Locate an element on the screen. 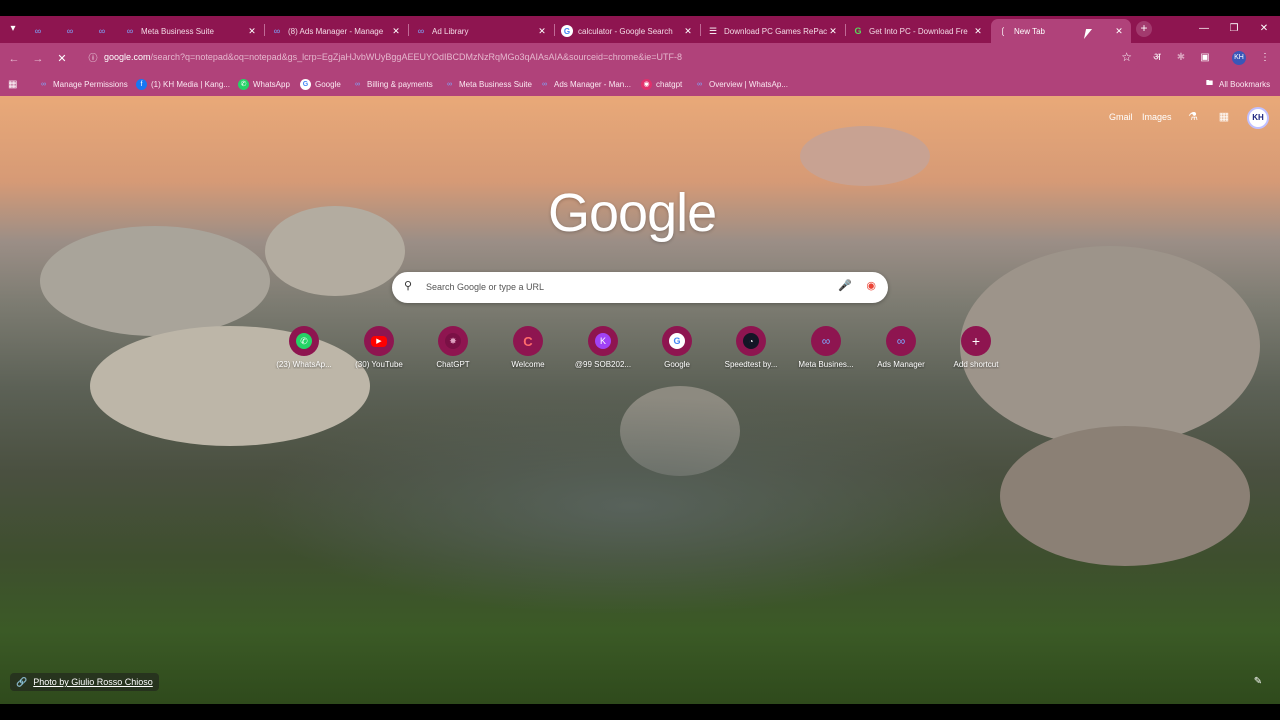 The width and height of the screenshot is (1280, 720). tab-new-tab: ❲ New Tab ✕ is located at coordinates (1061, 31).